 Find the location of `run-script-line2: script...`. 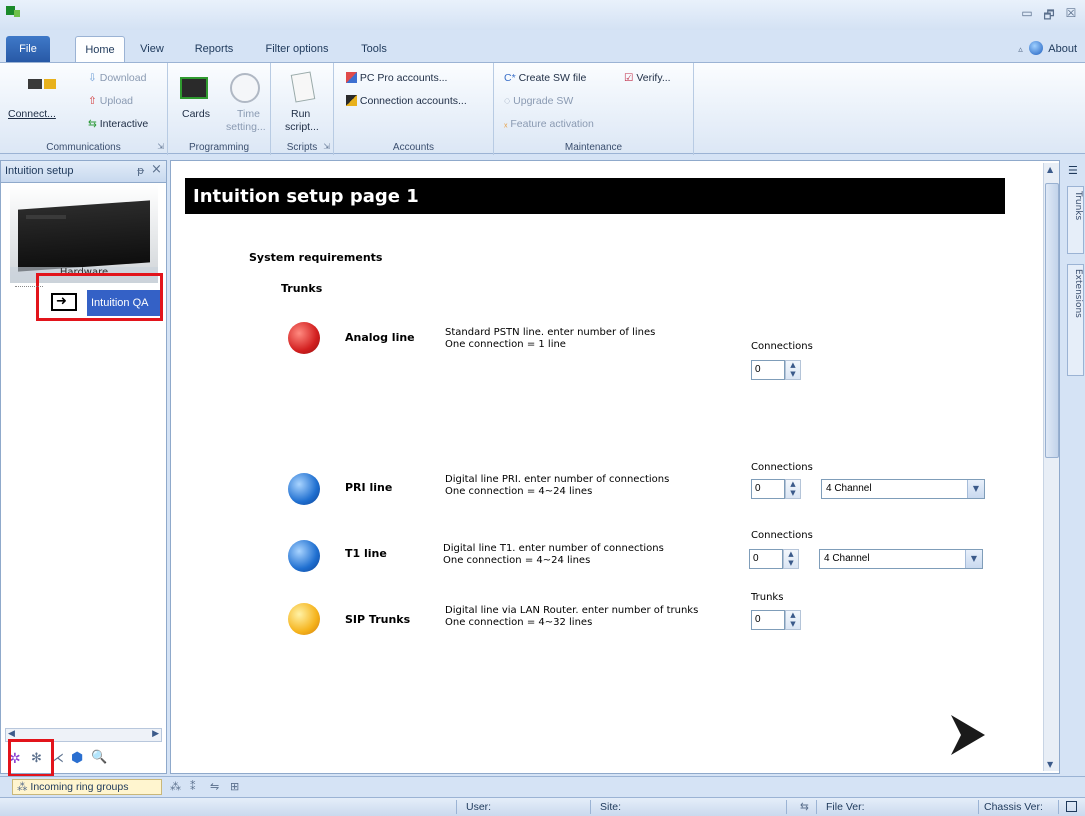

run-script-line2: script... is located at coordinates (302, 127).